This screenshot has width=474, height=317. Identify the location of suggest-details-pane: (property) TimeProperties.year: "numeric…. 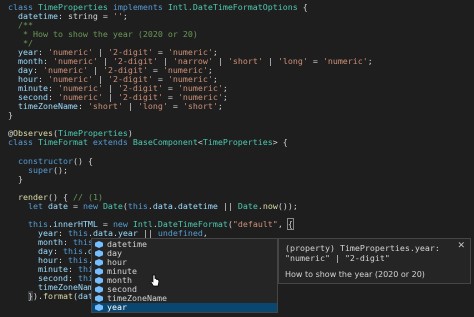
(374, 261).